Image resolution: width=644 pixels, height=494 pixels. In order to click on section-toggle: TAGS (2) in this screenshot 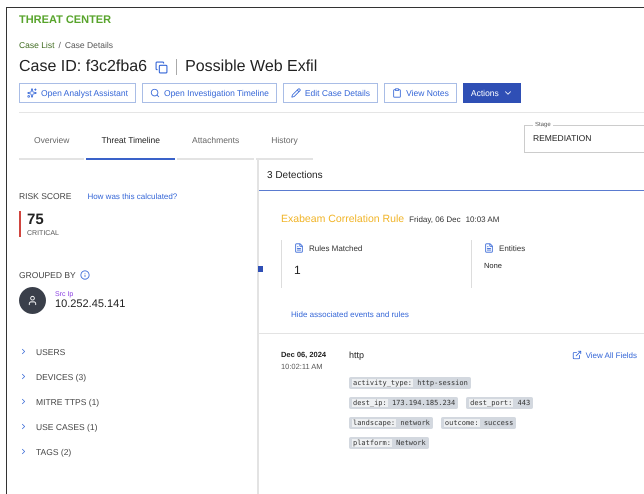, I will do `click(138, 451)`.